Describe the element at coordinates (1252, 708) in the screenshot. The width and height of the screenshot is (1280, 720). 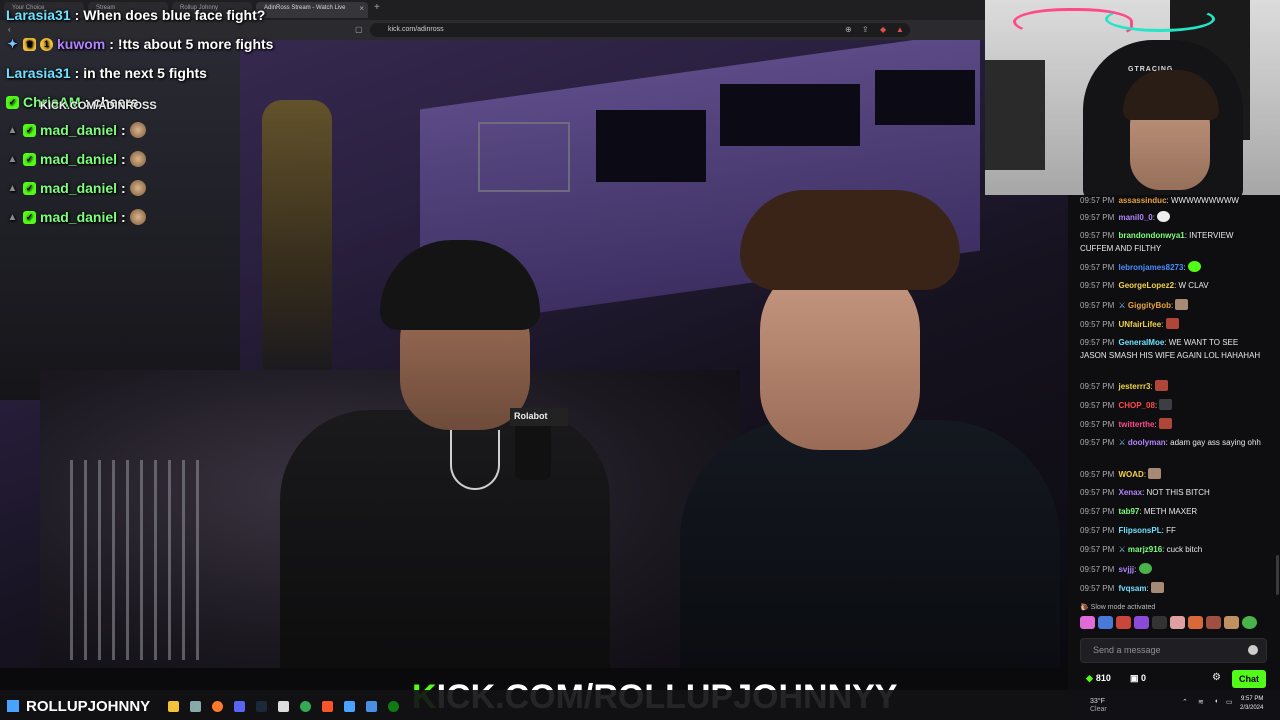
I see `clock-date: 2/3/2024` at that location.